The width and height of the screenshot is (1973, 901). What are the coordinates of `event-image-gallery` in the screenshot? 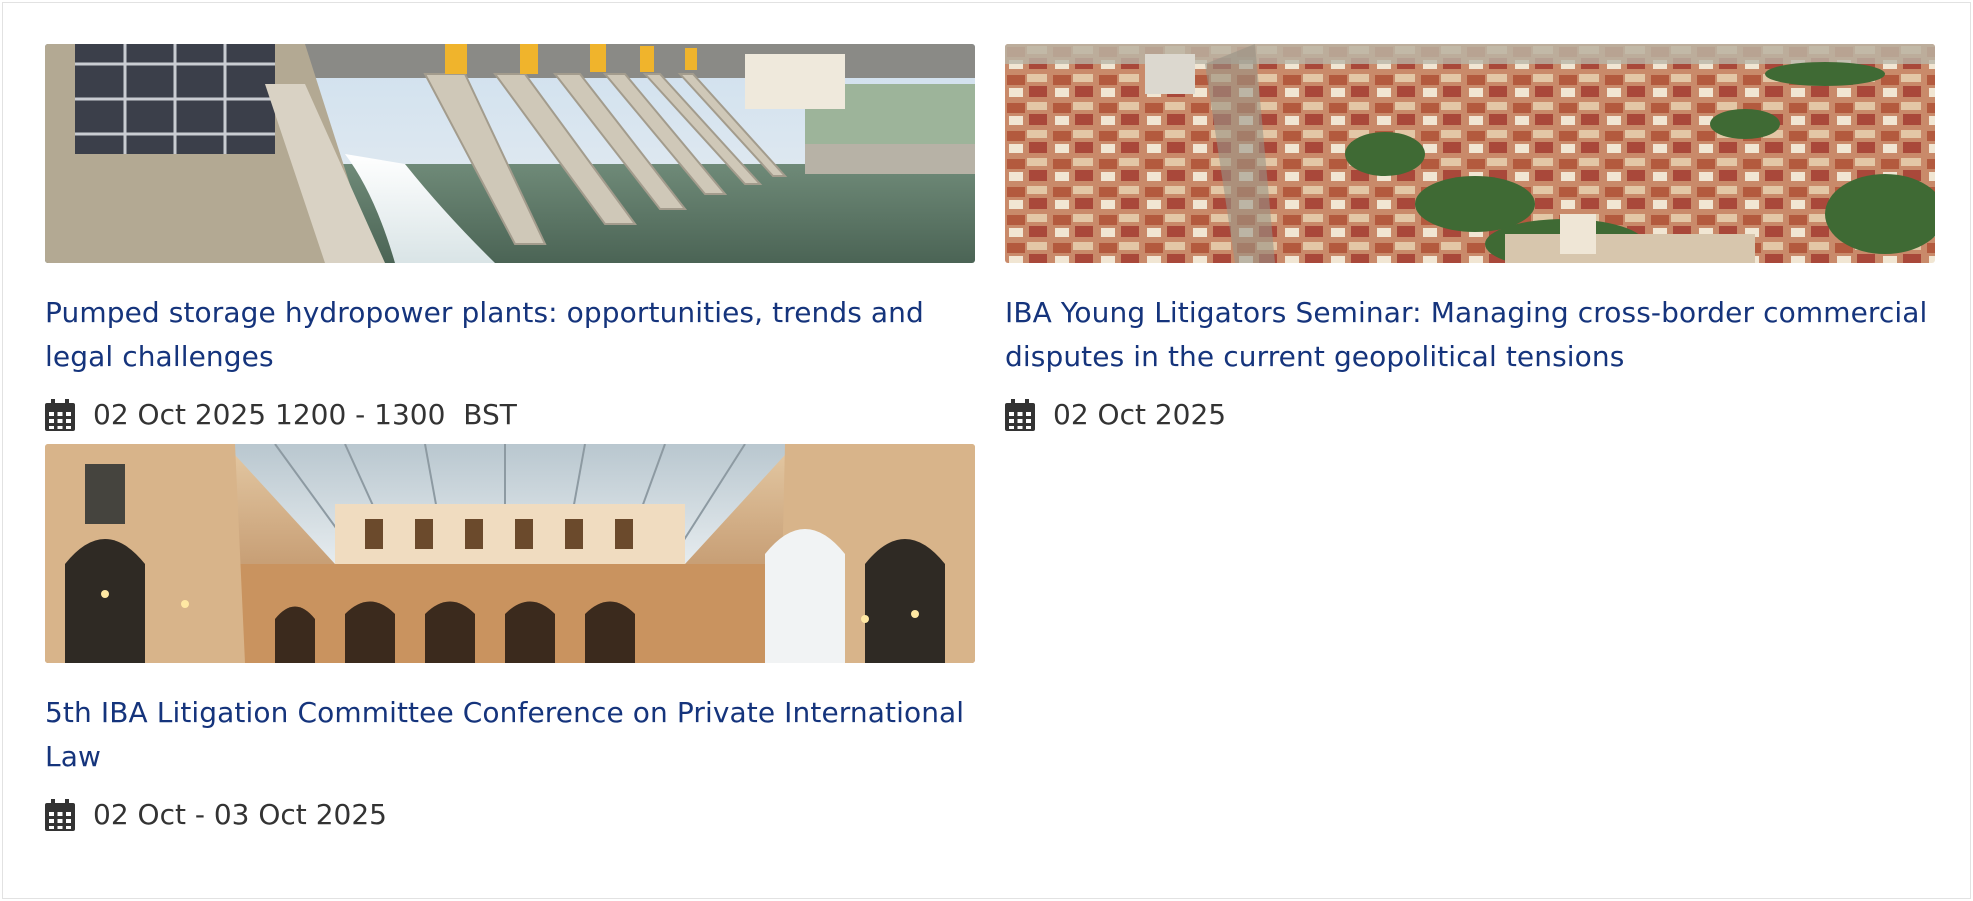 It's located at (510, 553).